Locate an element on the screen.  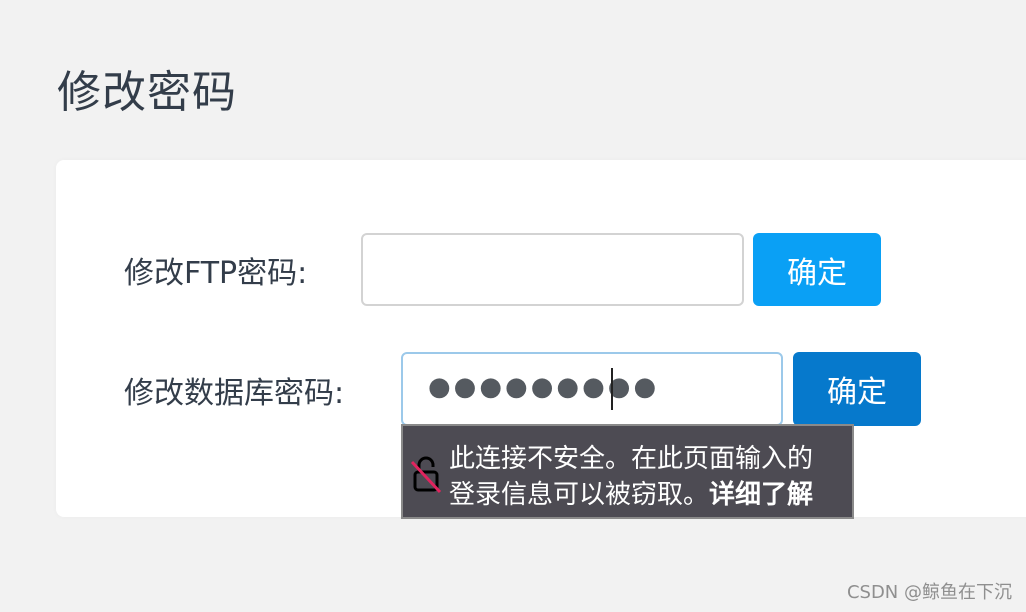
watermark: CSDN @鲸鱼在下沉 is located at coordinates (929, 592).